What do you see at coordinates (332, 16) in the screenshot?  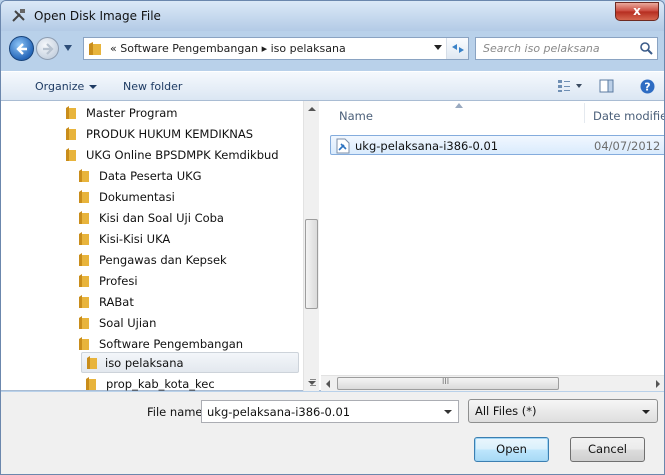 I see `title-bar: Open Disk Image File x` at bounding box center [332, 16].